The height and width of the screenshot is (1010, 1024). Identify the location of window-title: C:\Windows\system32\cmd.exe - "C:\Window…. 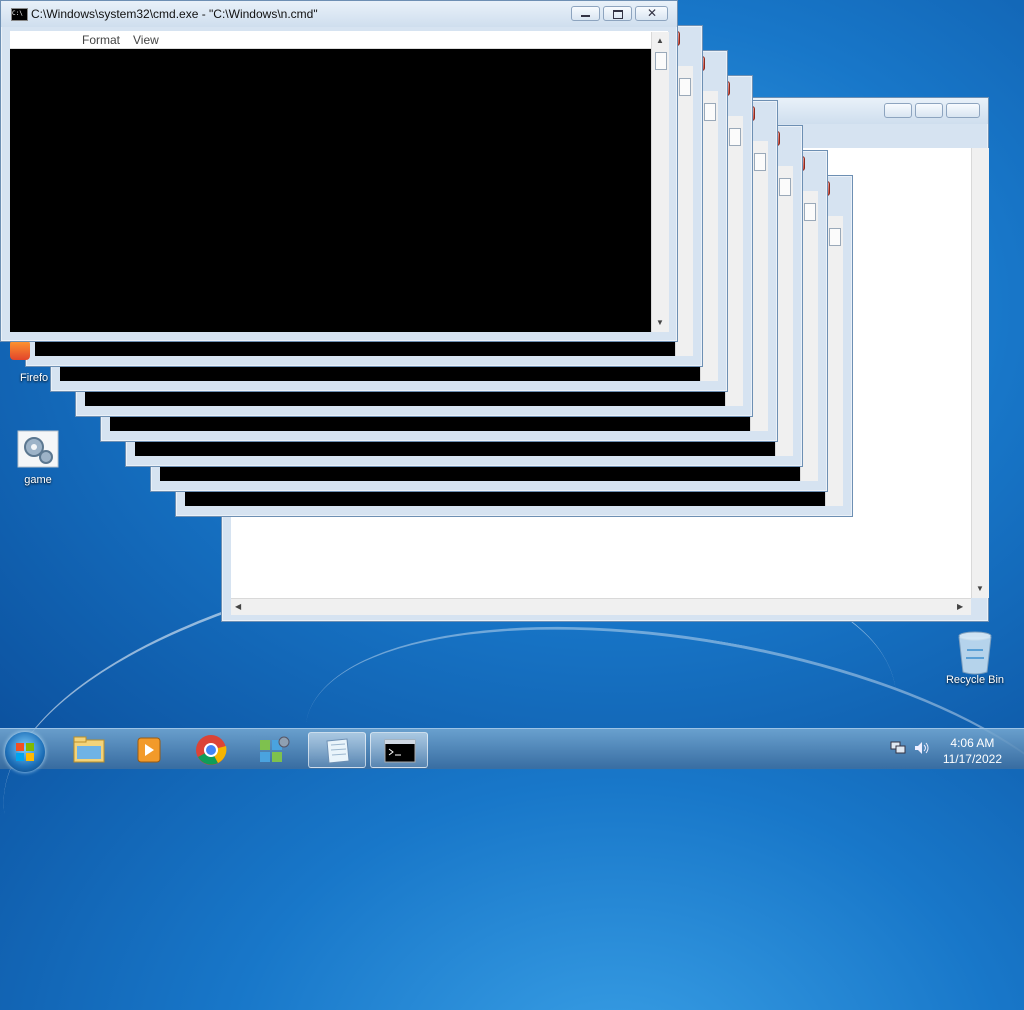
(174, 14).